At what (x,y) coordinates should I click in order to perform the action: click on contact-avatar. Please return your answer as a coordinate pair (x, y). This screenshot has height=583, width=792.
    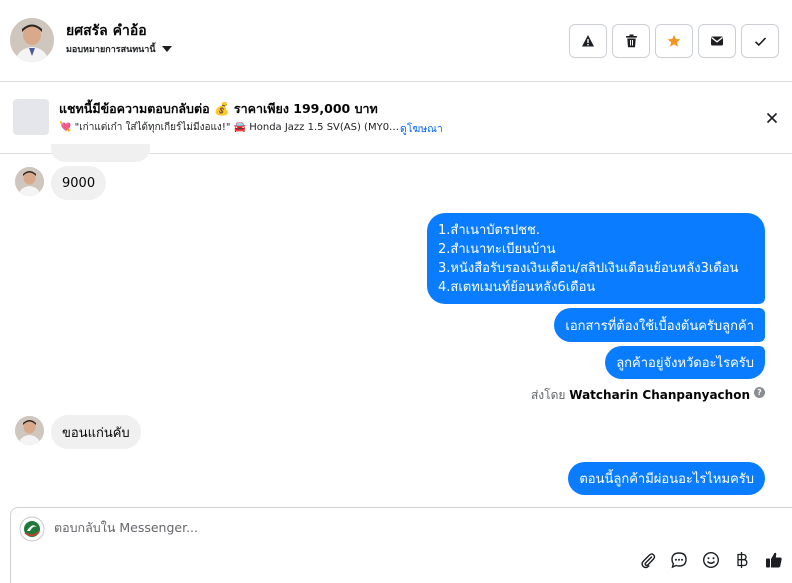
    Looking at the image, I should click on (32, 40).